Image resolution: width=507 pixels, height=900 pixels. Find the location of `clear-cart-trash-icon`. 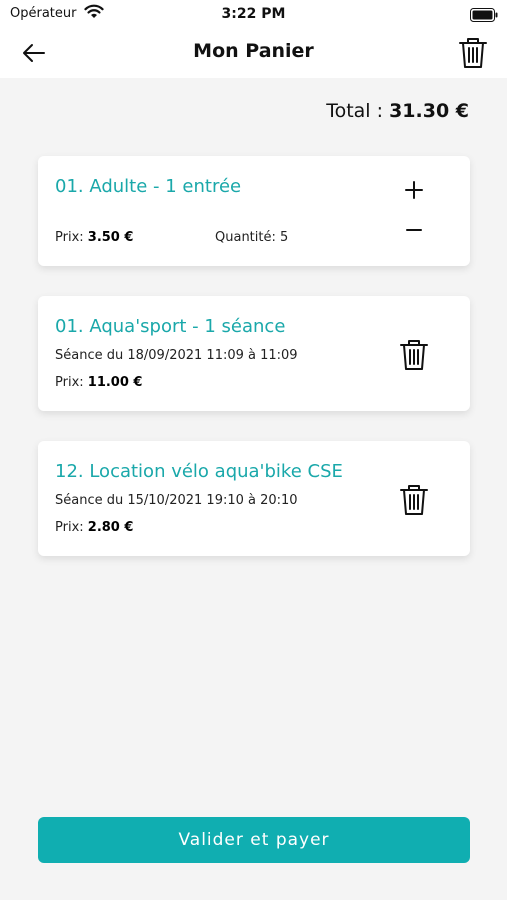

clear-cart-trash-icon is located at coordinates (473, 53).